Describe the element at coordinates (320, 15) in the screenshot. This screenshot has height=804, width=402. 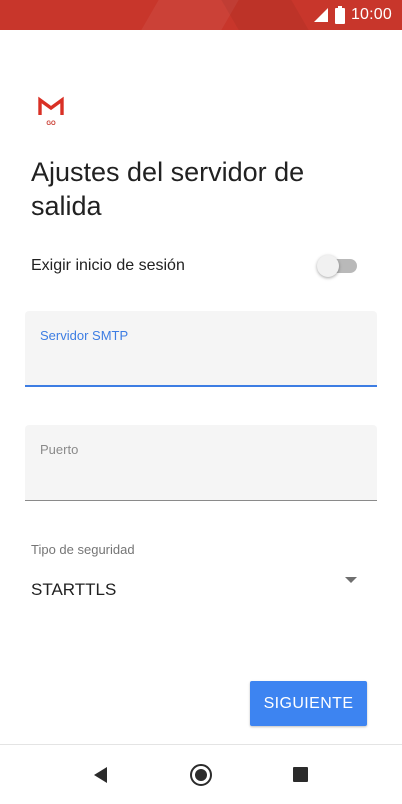
I see `signal-icon` at that location.